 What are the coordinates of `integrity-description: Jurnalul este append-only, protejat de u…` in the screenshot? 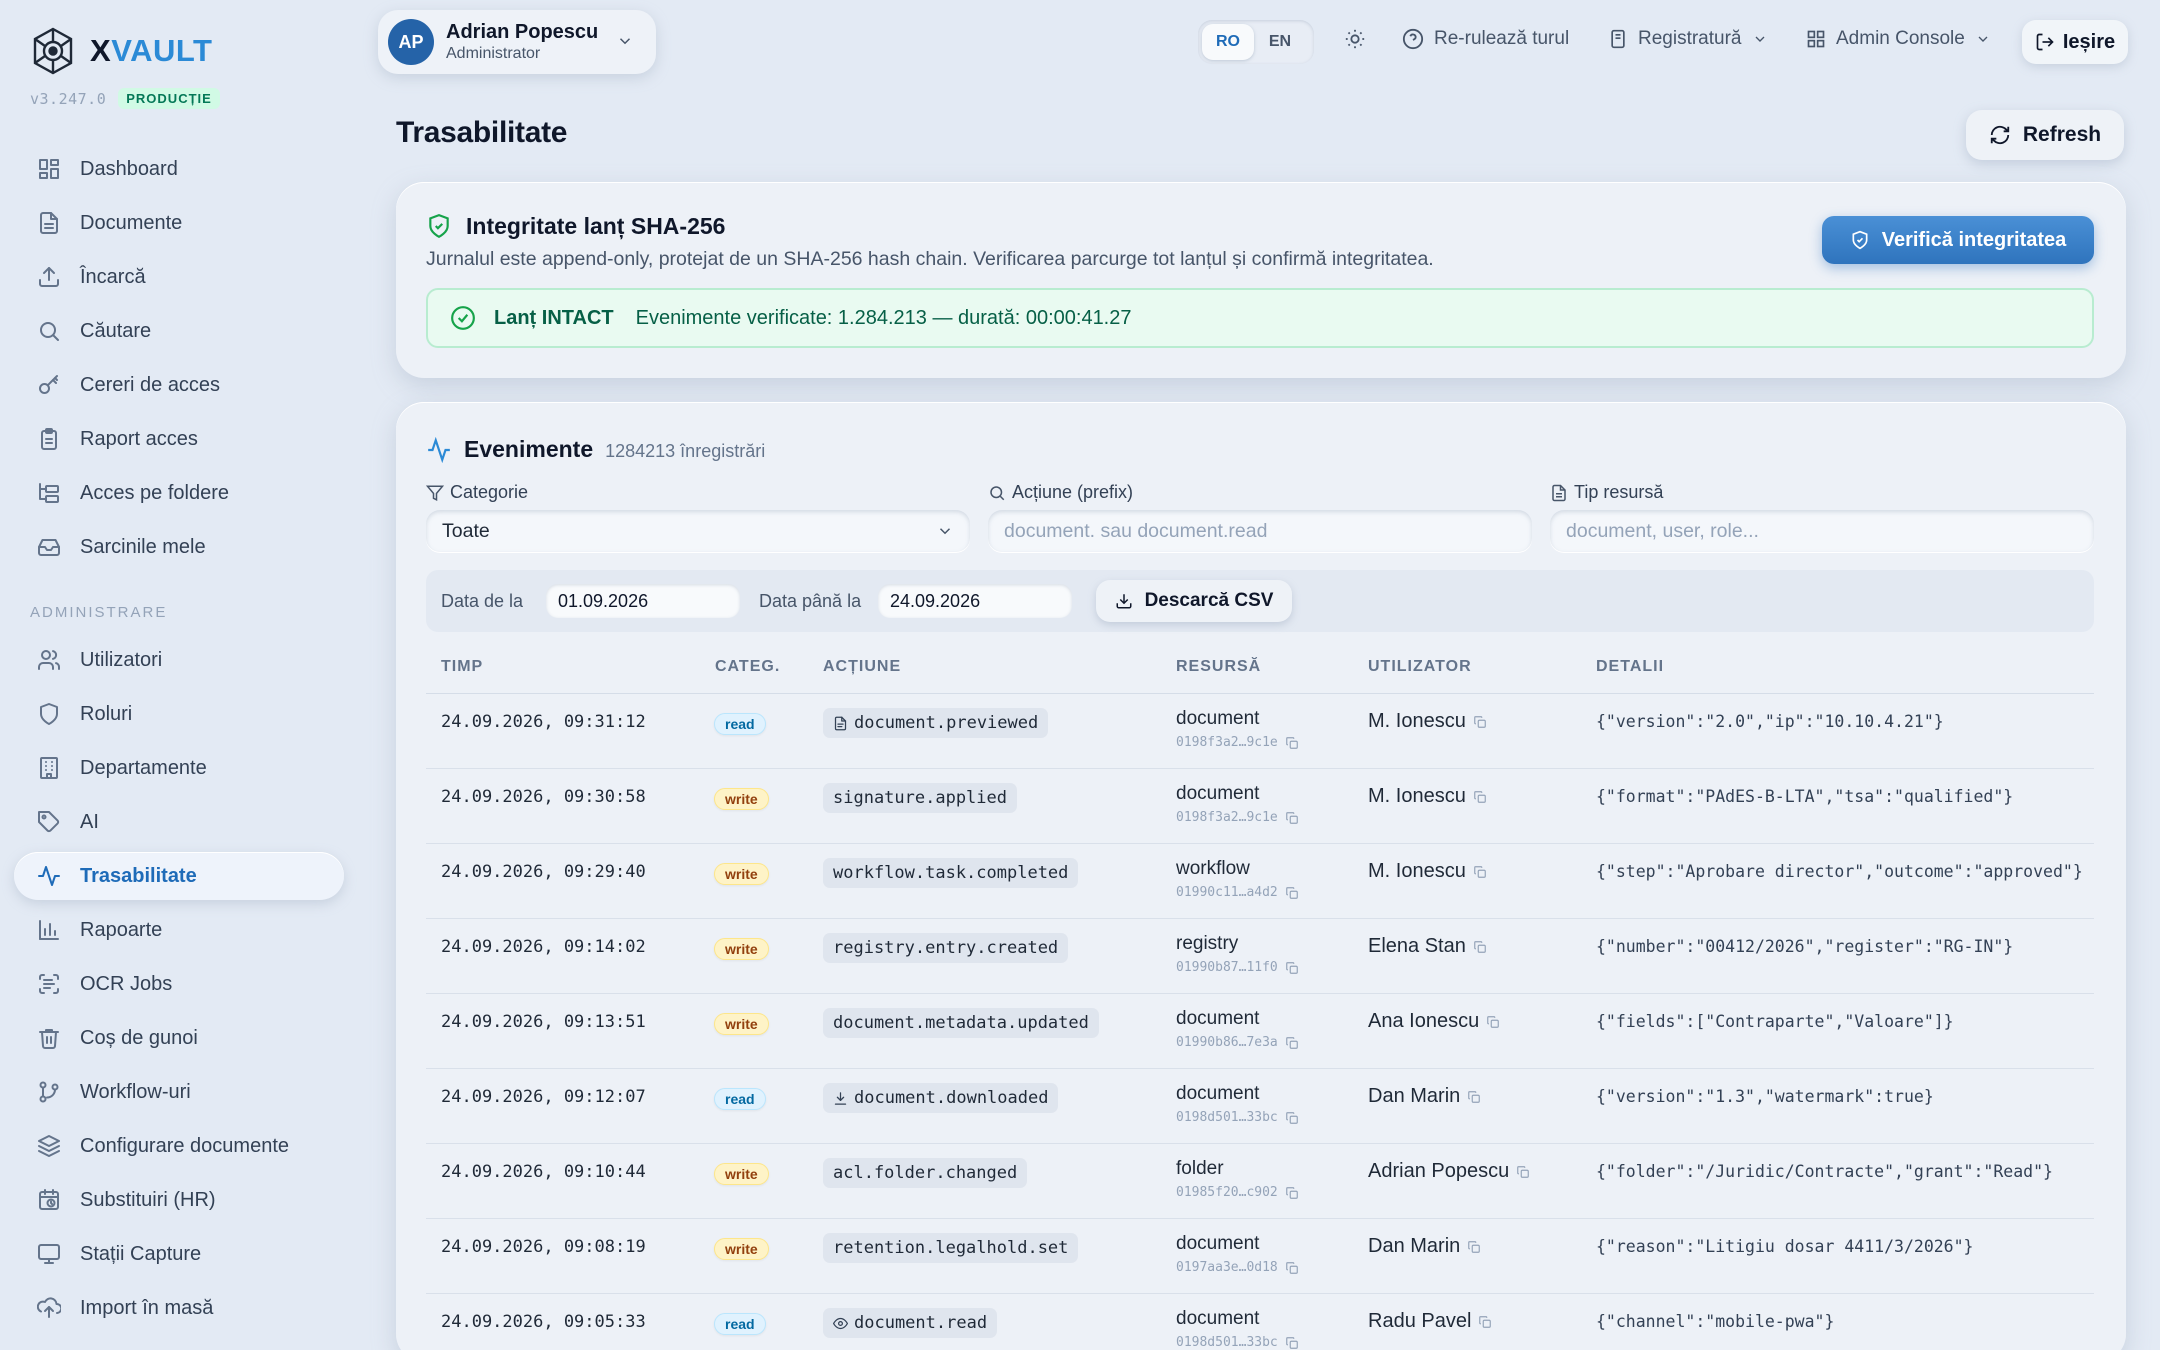 It's located at (930, 259).